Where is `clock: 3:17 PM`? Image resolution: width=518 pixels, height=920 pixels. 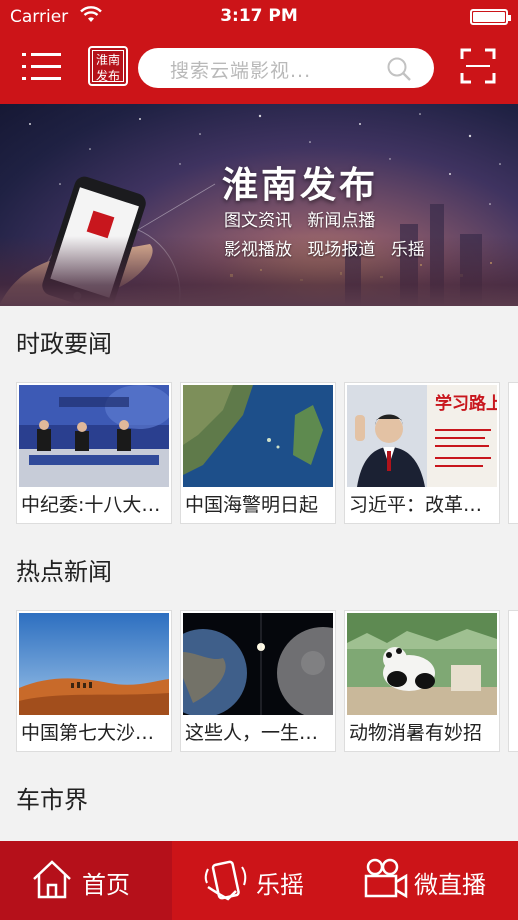 clock: 3:17 PM is located at coordinates (259, 16).